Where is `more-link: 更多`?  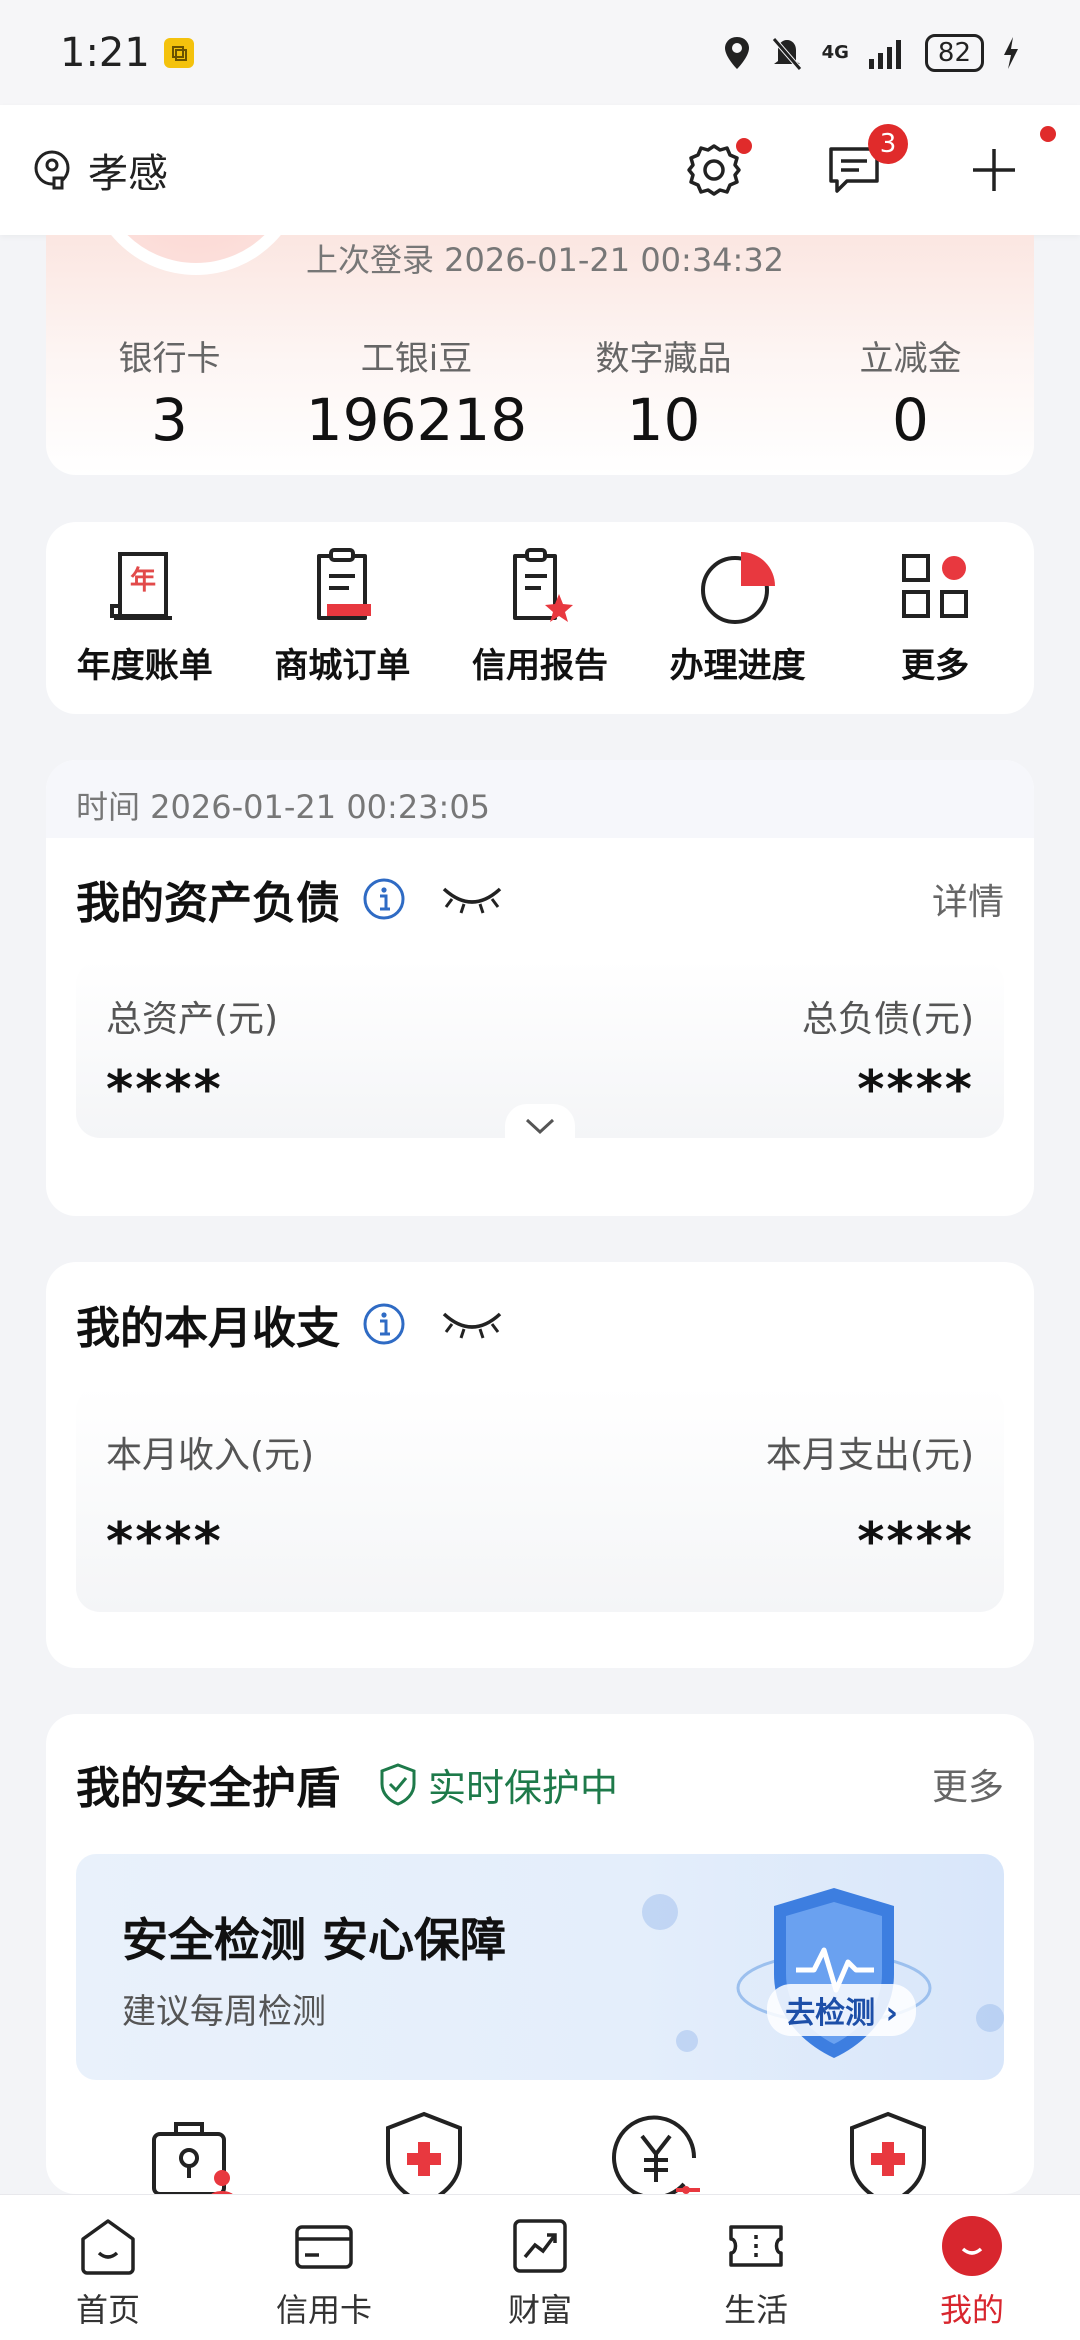 more-link: 更多 is located at coordinates (968, 1784).